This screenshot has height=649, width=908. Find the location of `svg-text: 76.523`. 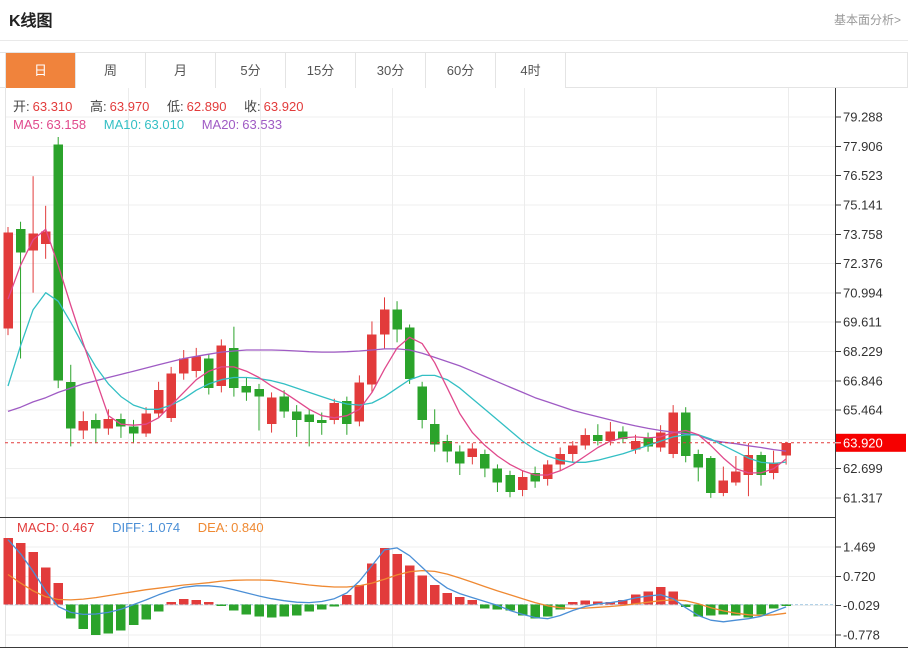

svg-text: 76.523 is located at coordinates (863, 175).